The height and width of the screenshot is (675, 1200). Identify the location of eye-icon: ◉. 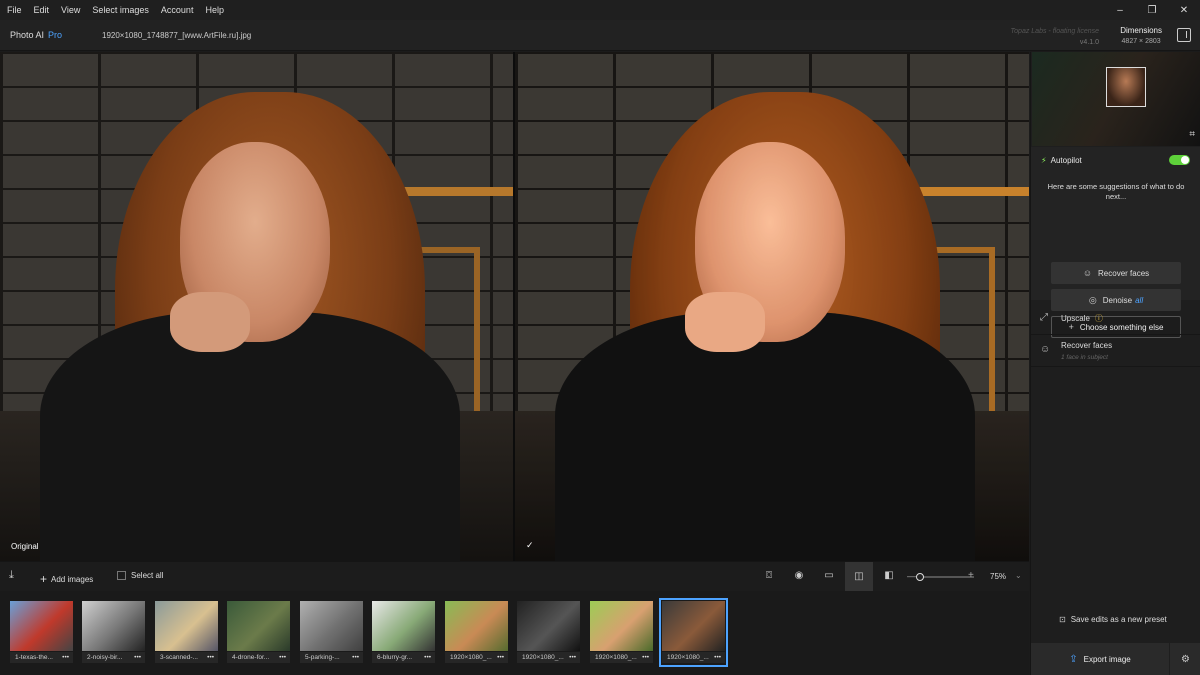
(799, 575).